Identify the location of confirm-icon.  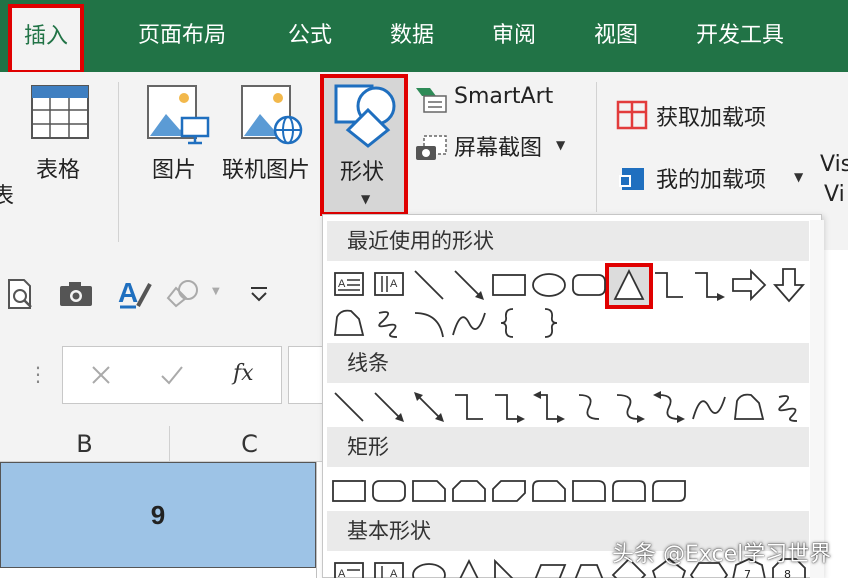
(172, 375).